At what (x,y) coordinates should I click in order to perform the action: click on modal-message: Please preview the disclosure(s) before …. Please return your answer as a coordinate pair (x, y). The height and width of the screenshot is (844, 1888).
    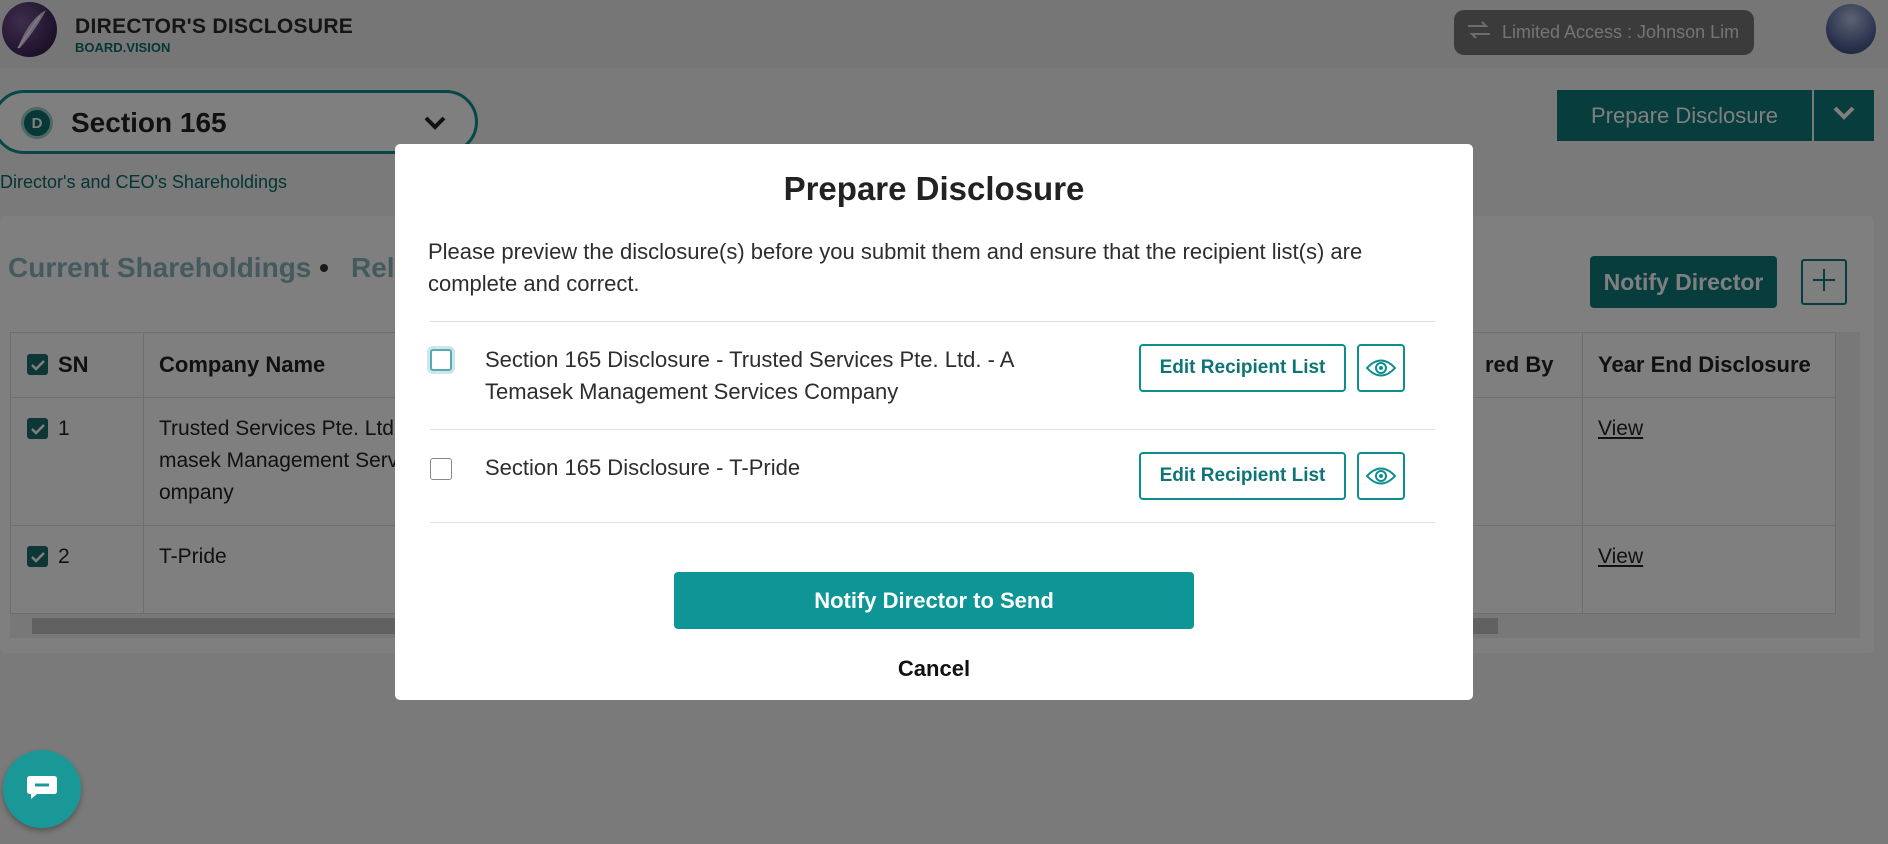
    Looking at the image, I should click on (895, 267).